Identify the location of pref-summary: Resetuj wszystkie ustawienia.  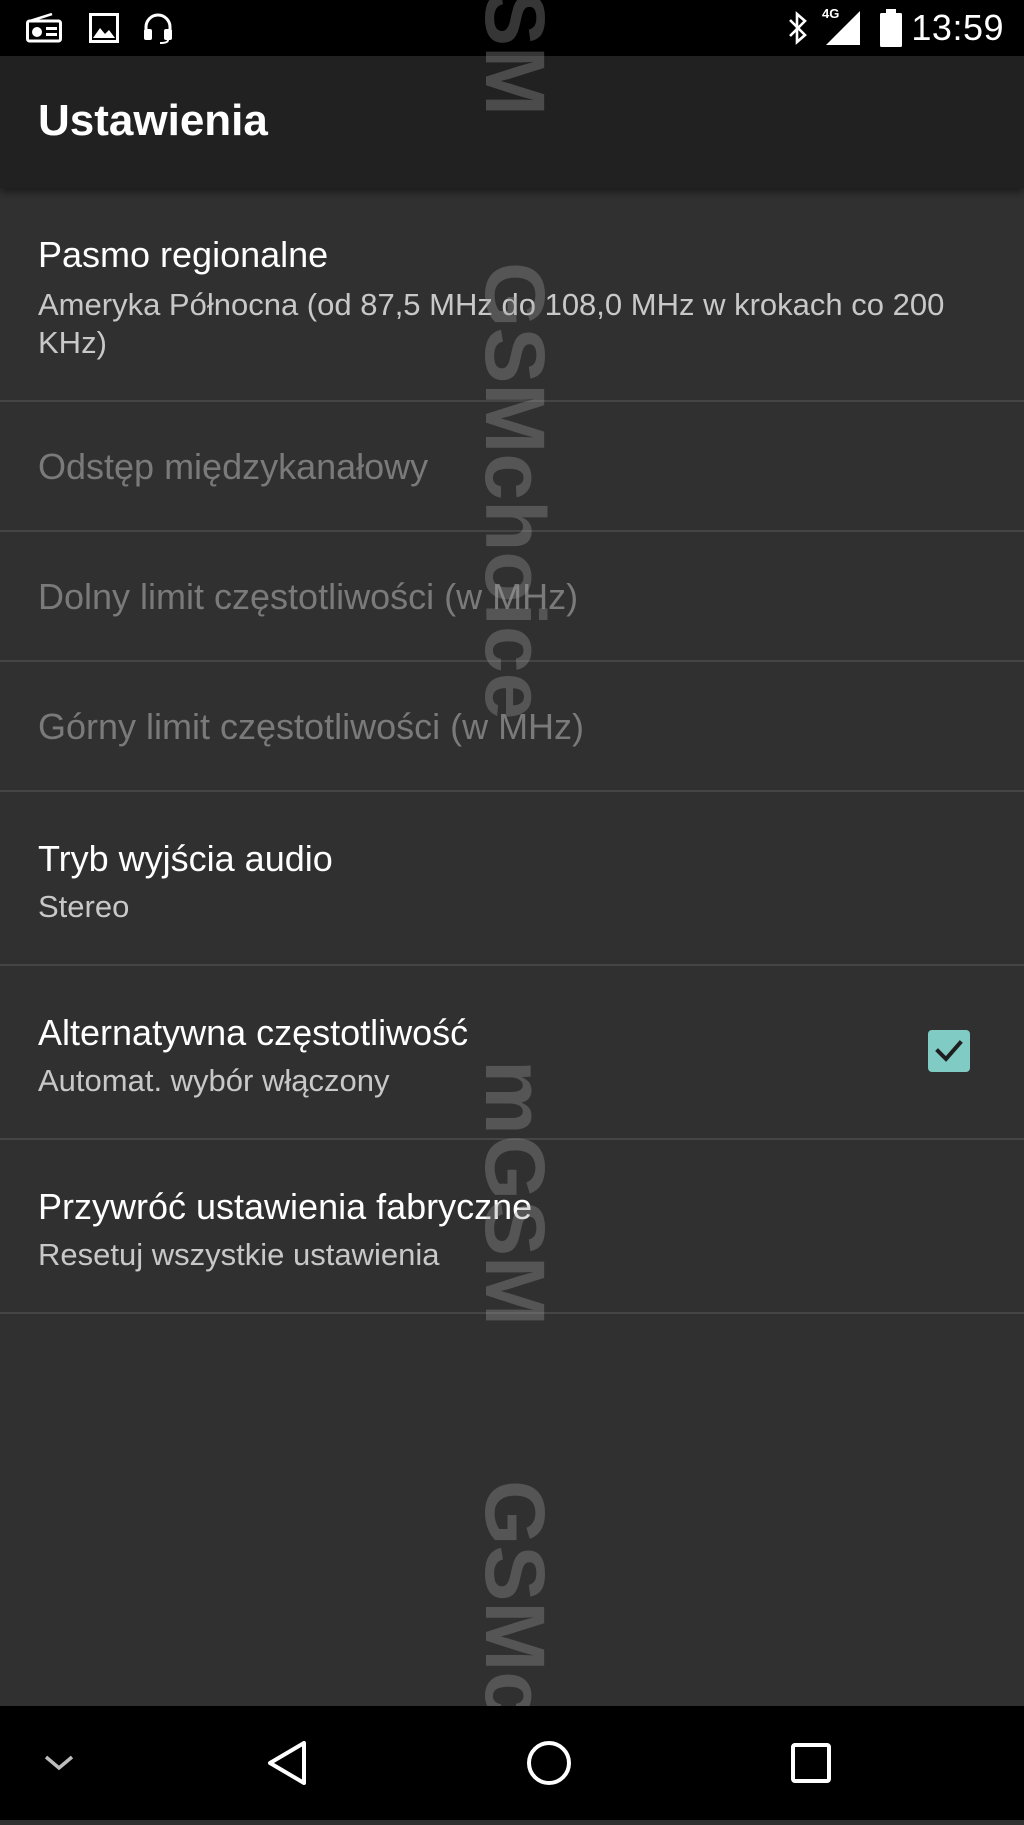
(239, 1254).